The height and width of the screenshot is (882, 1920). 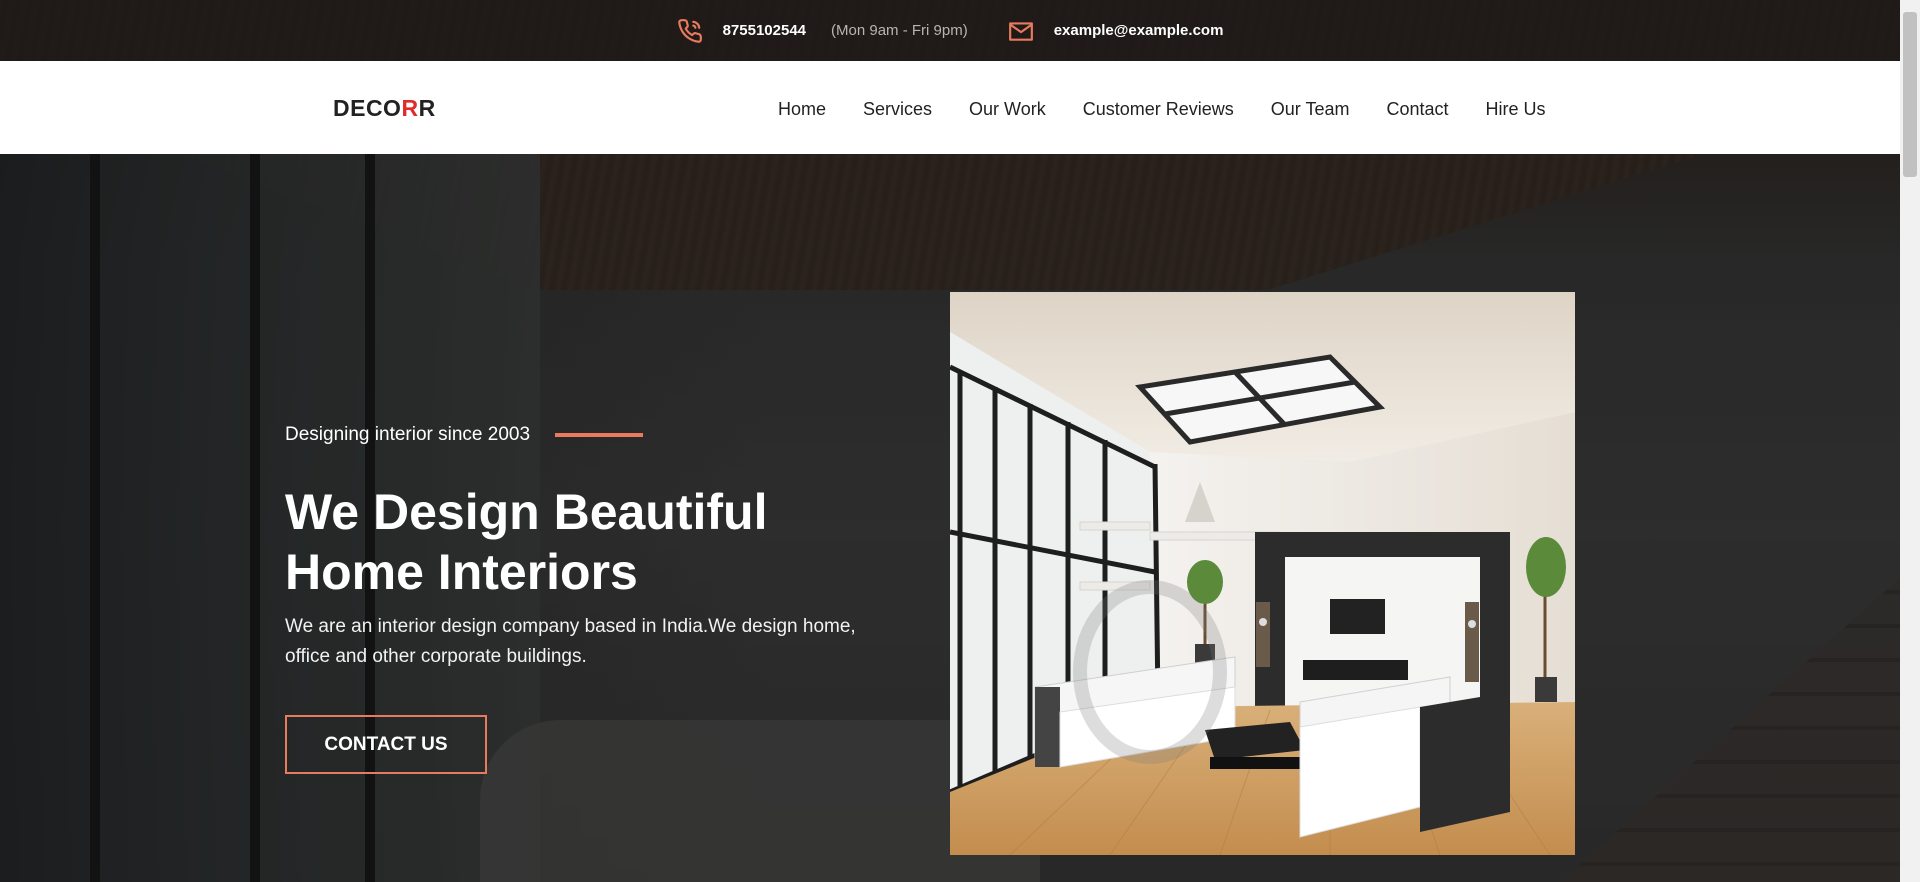 I want to click on nav-link-our-work: Our Work, so click(x=1007, y=109).